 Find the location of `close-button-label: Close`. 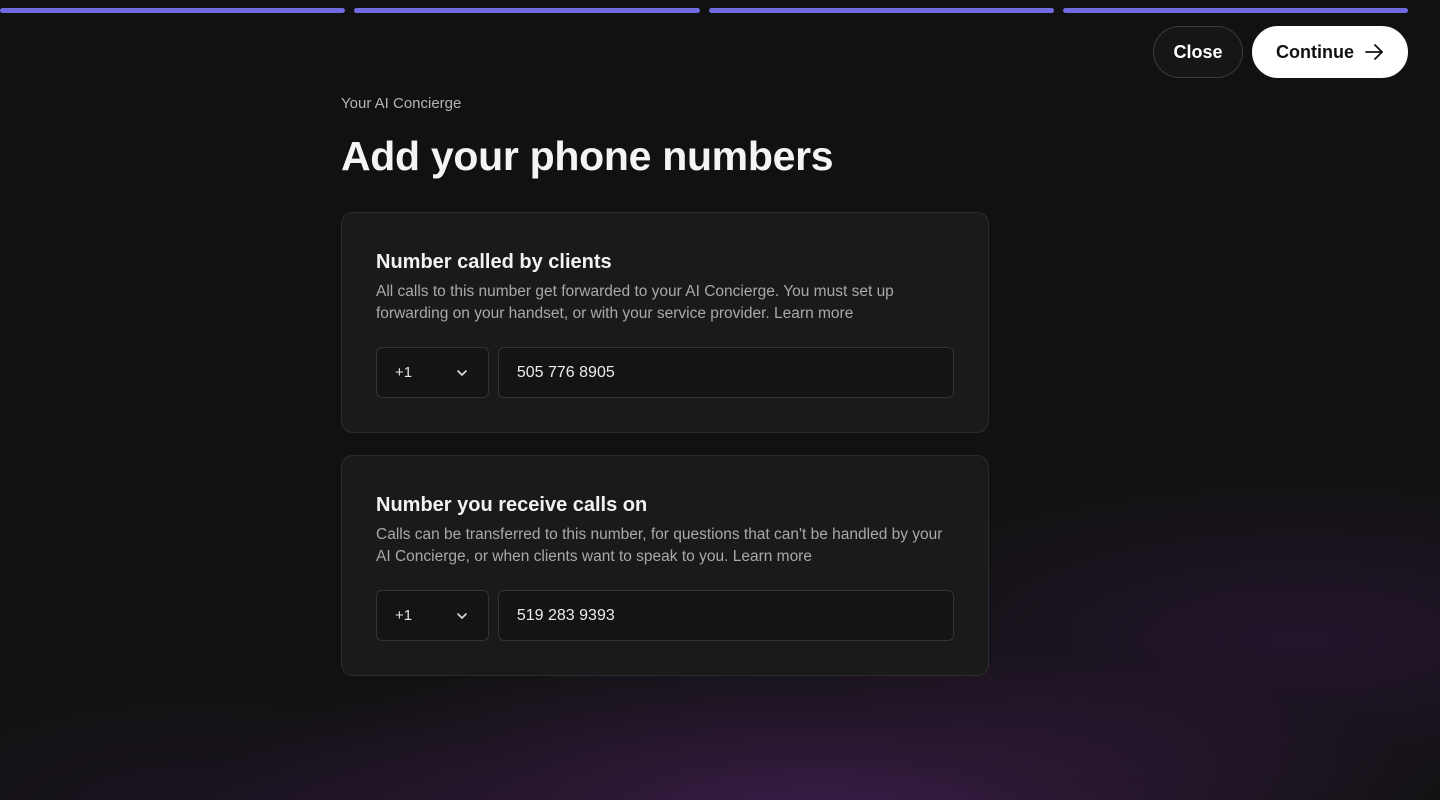

close-button-label: Close is located at coordinates (1198, 51).